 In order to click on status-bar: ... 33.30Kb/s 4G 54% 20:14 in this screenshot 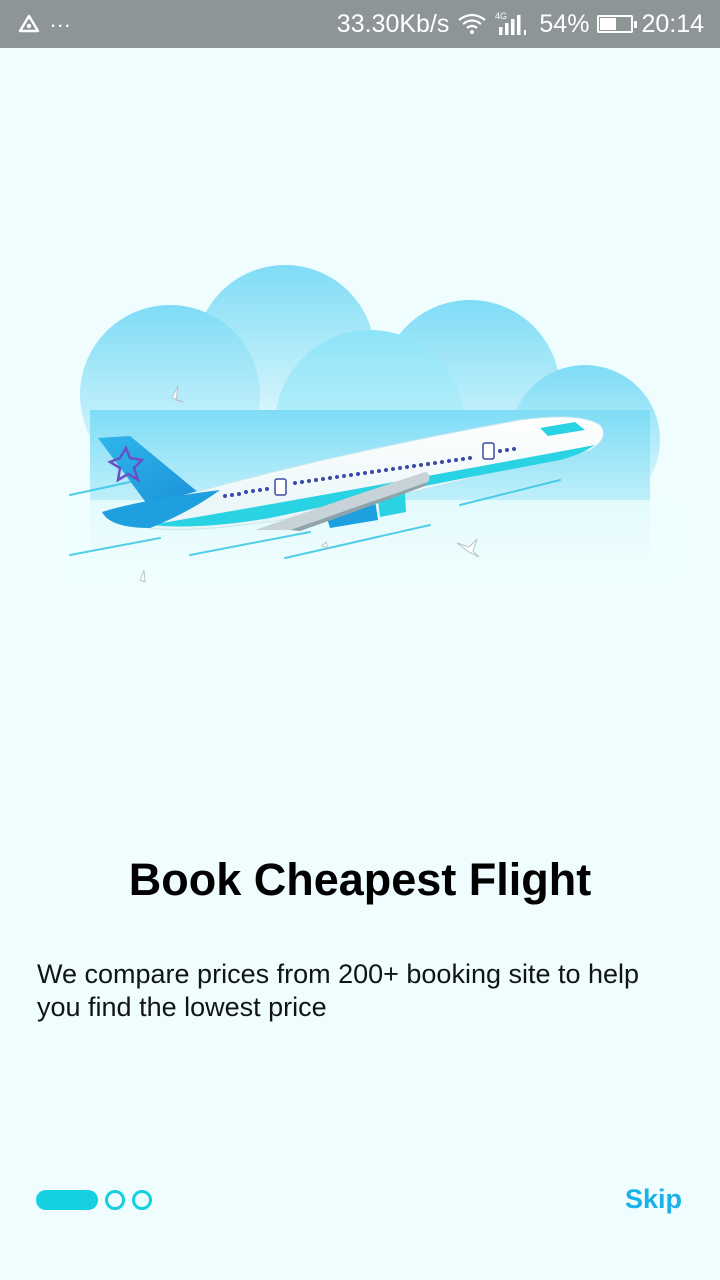, I will do `click(360, 24)`.